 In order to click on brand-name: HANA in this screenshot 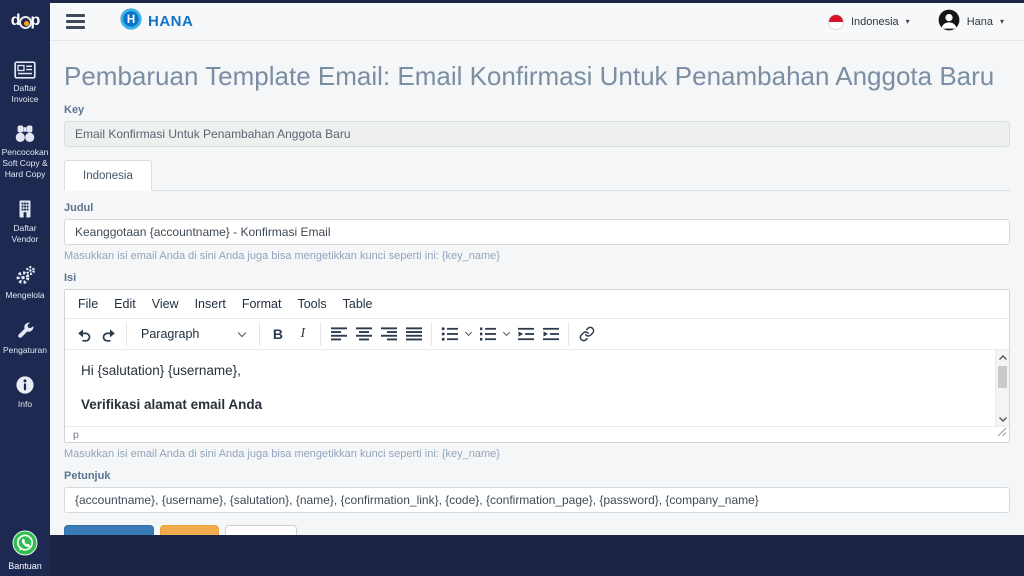, I will do `click(171, 21)`.